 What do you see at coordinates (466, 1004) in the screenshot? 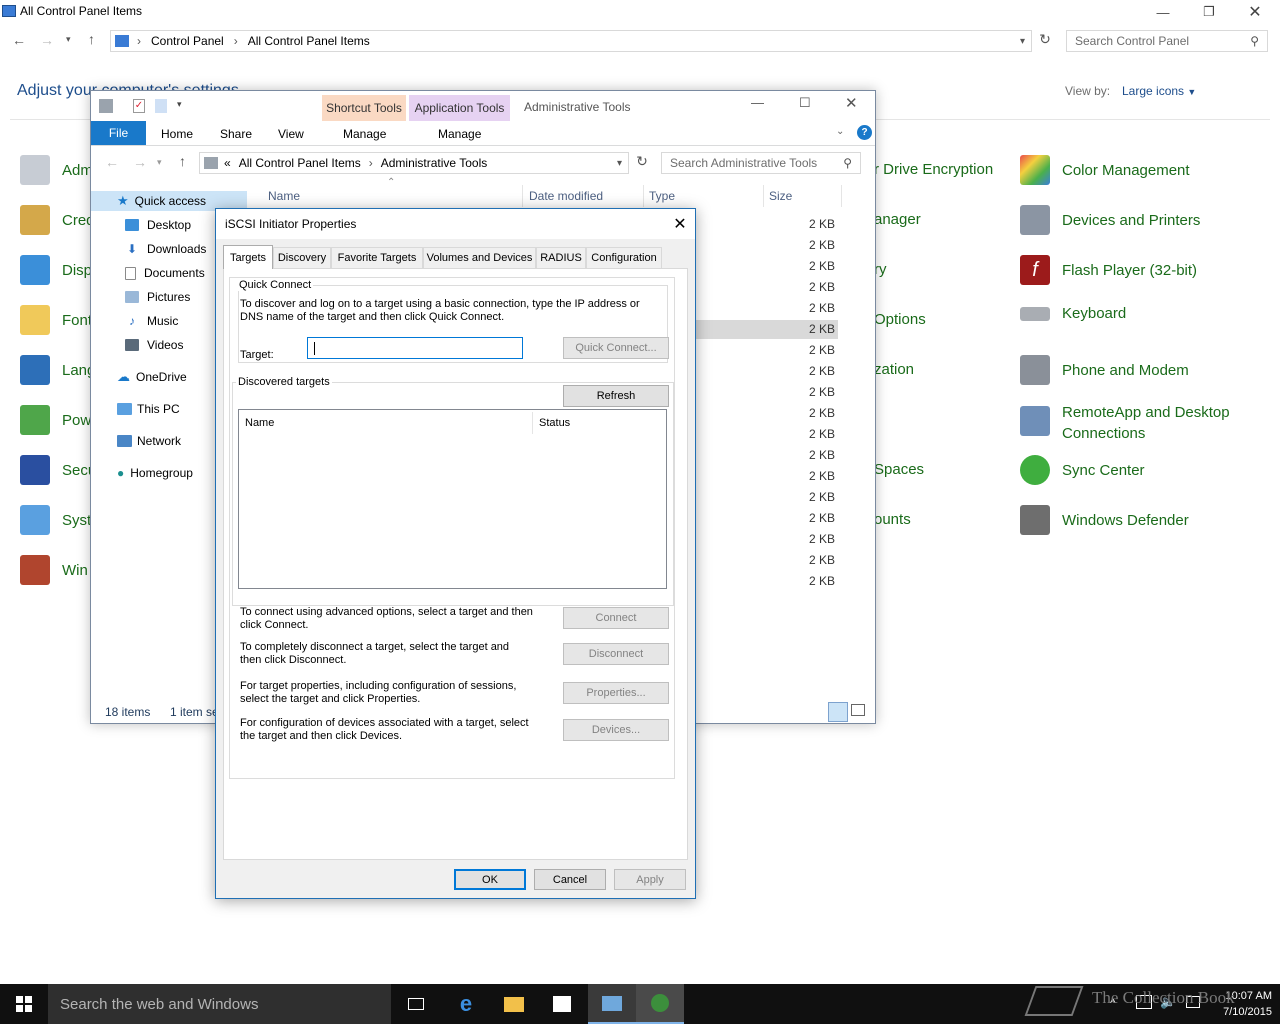
I see `taskbar-edge: e` at bounding box center [466, 1004].